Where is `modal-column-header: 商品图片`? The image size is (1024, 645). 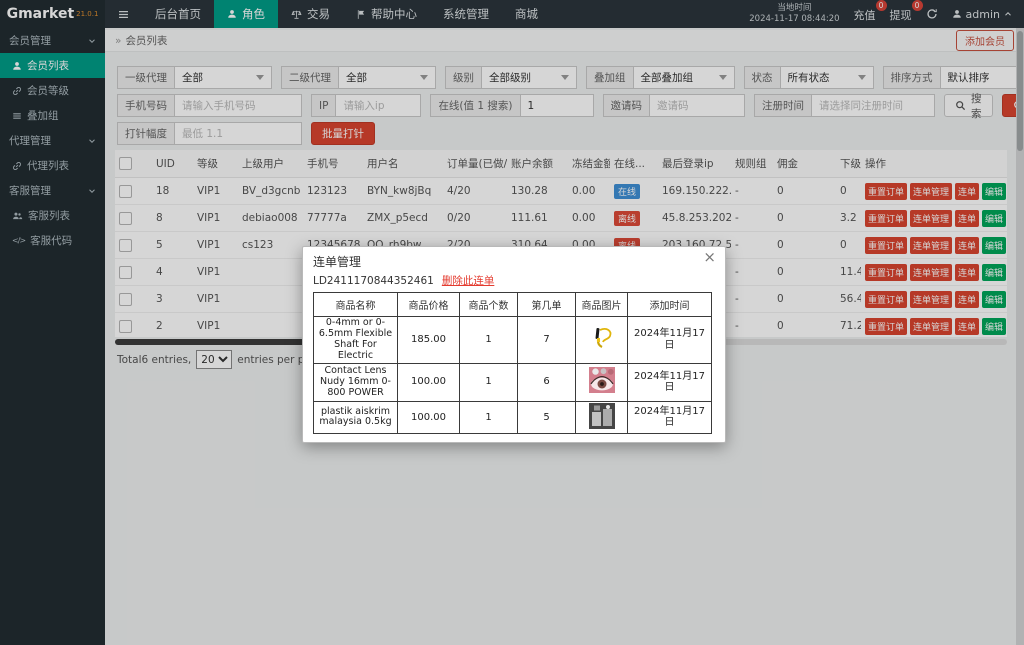
modal-column-header: 商品图片 is located at coordinates (601, 304).